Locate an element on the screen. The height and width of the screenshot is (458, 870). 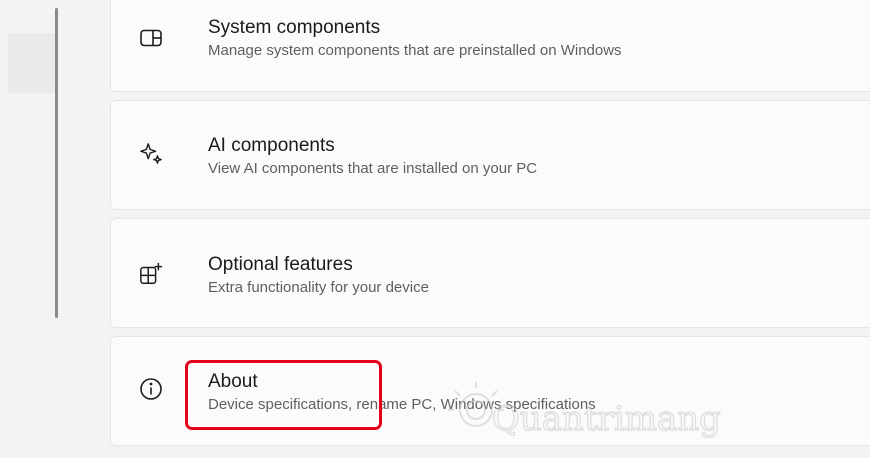
watermark-logo: Quantrimang is located at coordinates (586, 409).